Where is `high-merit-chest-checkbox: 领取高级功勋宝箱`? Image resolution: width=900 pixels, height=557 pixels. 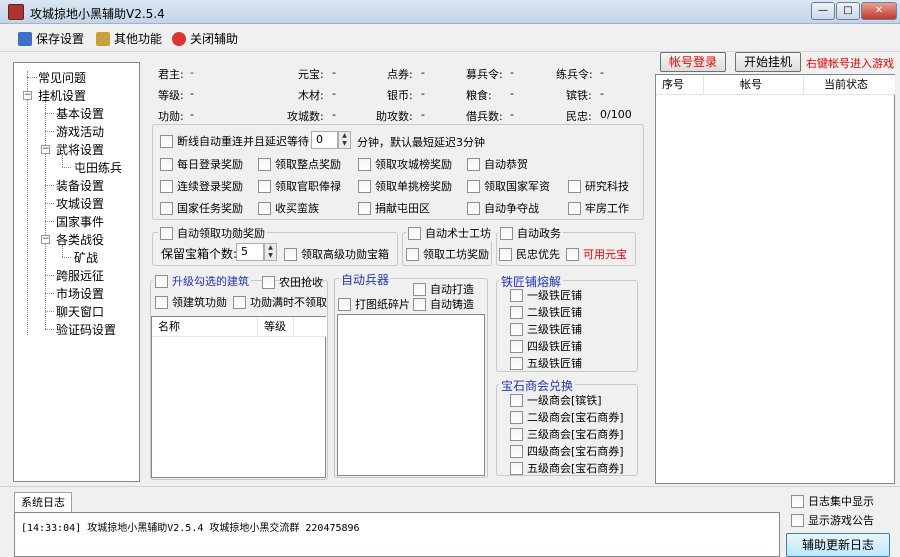
high-merit-chest-checkbox: 领取高级功勋宝箱 is located at coordinates (336, 254).